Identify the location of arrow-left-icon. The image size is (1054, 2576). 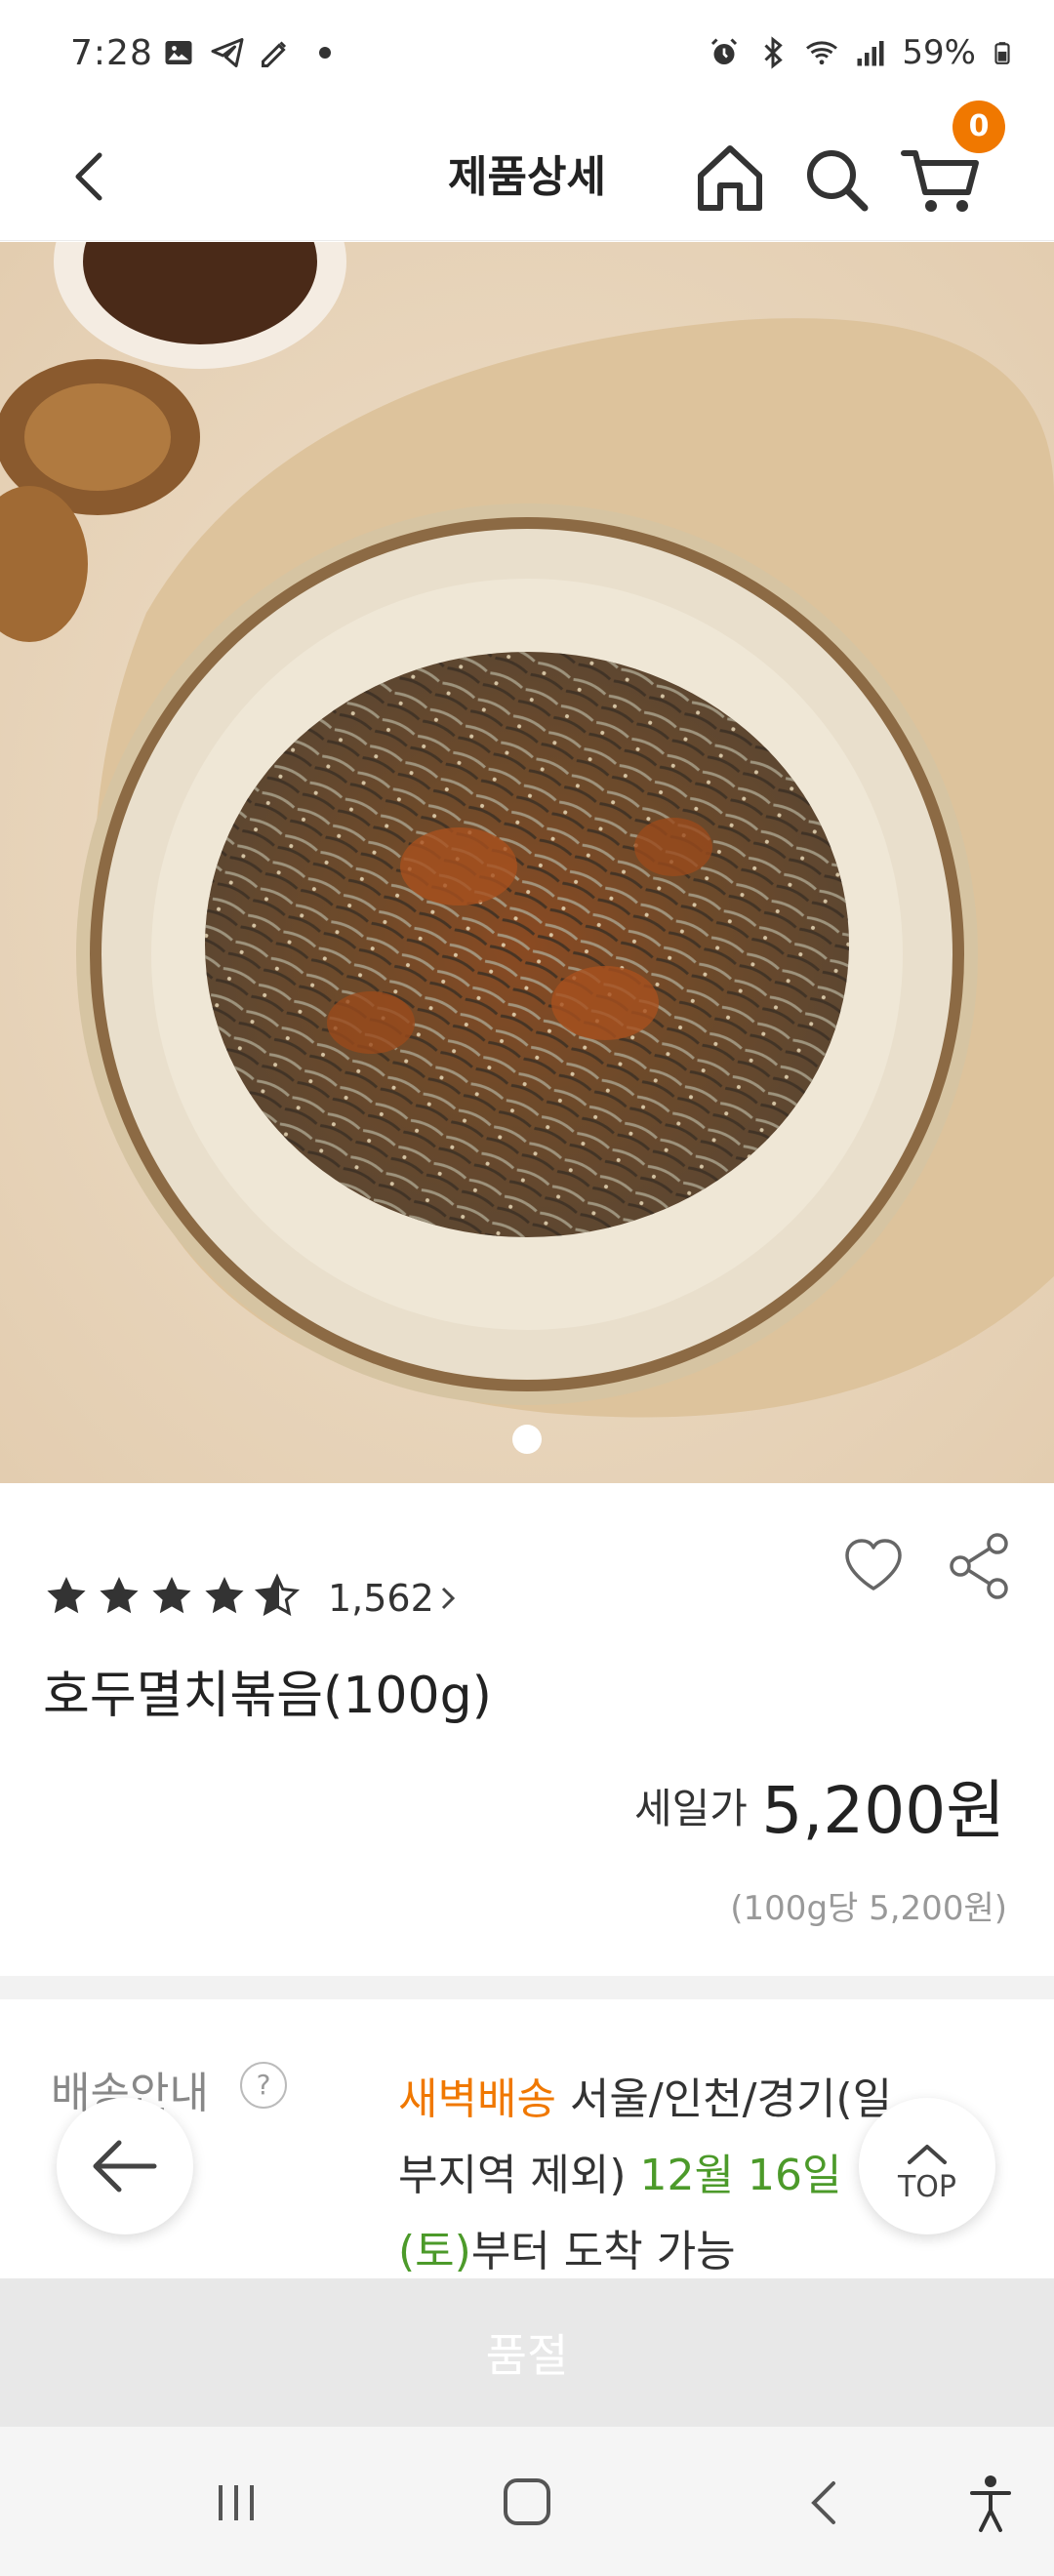
(125, 2166).